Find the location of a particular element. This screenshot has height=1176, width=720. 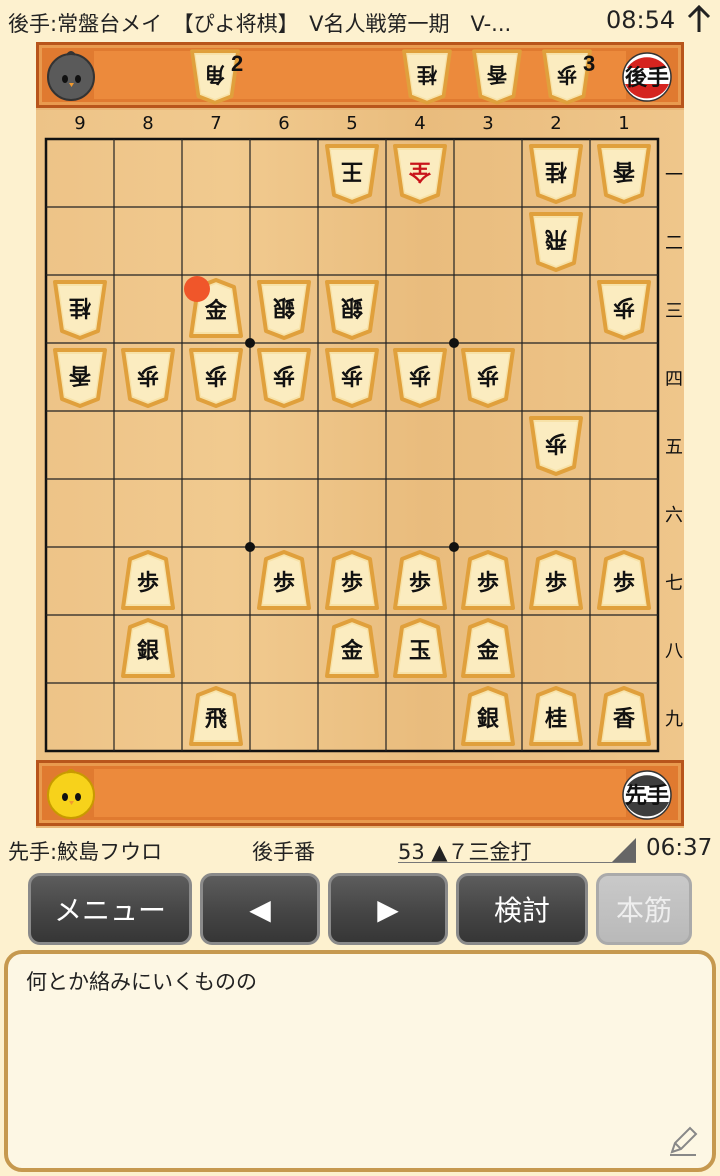

rank-label: 二 is located at coordinates (674, 243).